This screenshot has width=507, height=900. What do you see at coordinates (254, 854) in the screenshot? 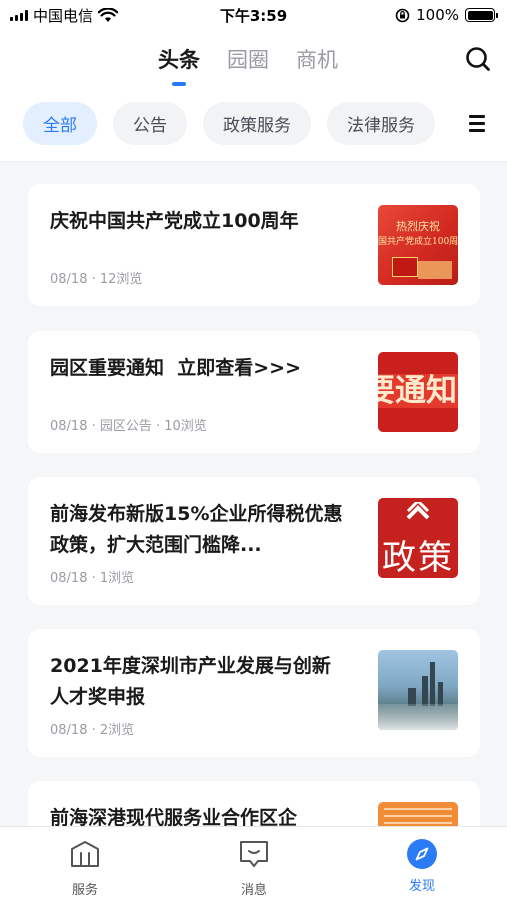
I see `message-icon` at bounding box center [254, 854].